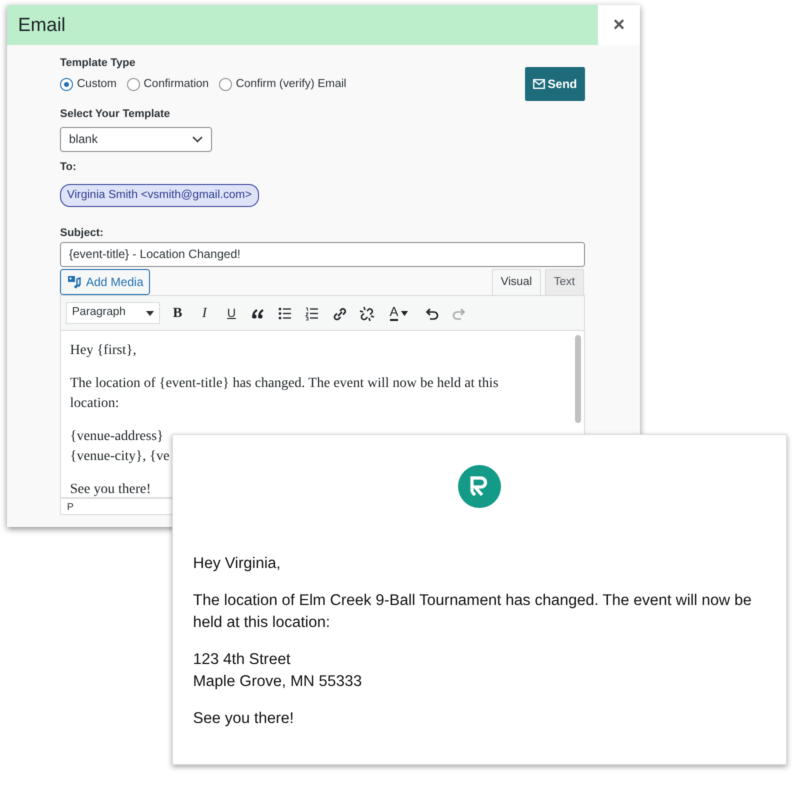  Describe the element at coordinates (105, 282) in the screenshot. I see `add-media-button: Add Media` at that location.